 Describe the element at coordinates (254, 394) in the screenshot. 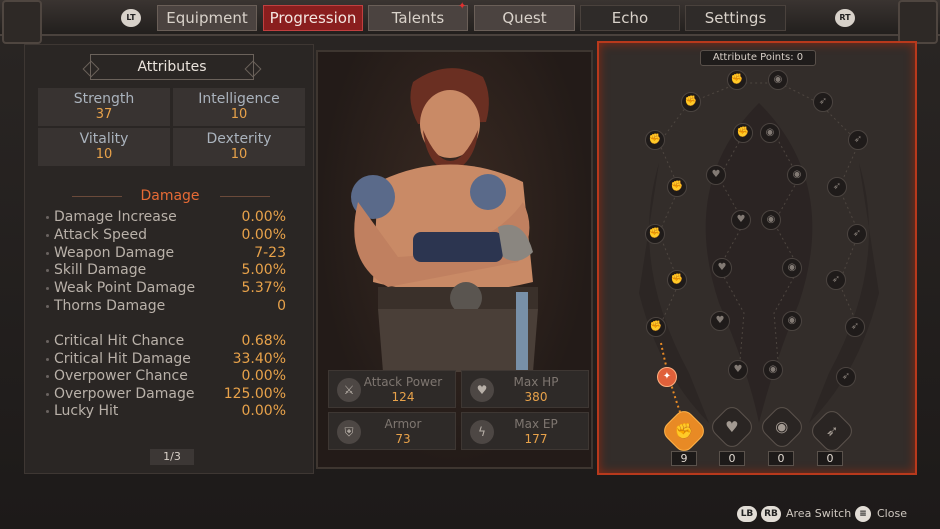

I see `row-value: 125.00%` at that location.